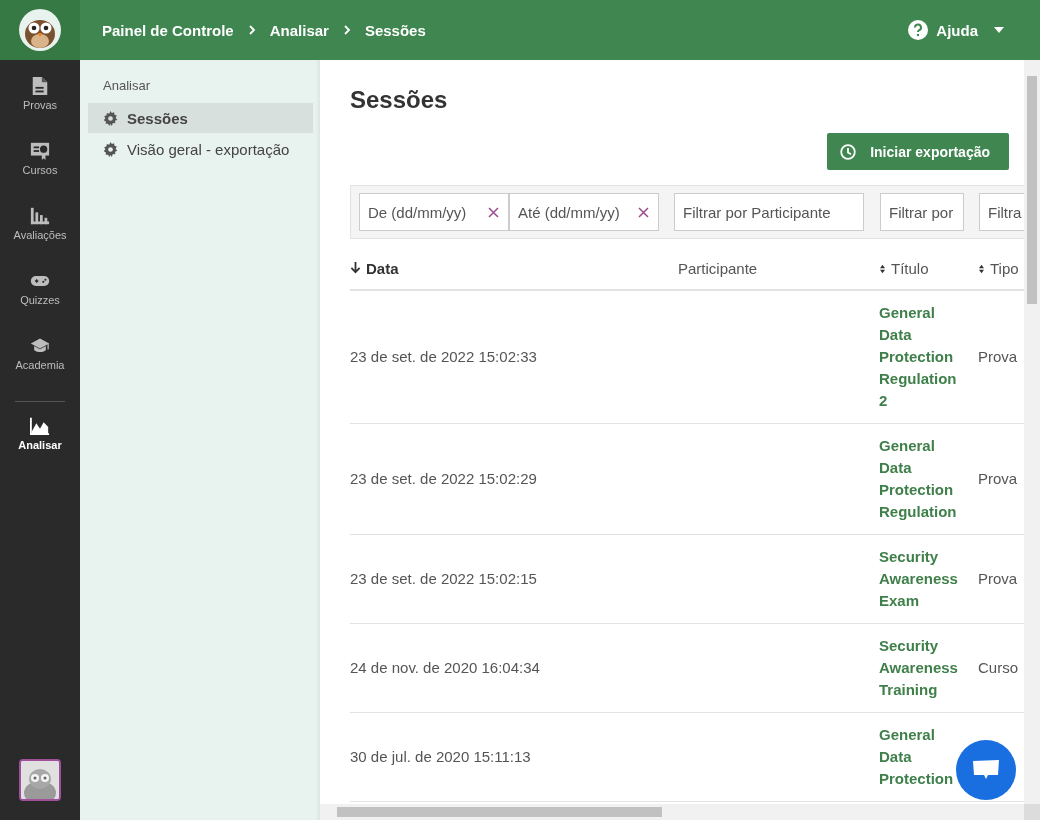 The height and width of the screenshot is (820, 1040). Describe the element at coordinates (399, 100) in the screenshot. I see `page-title: Sessões` at that location.